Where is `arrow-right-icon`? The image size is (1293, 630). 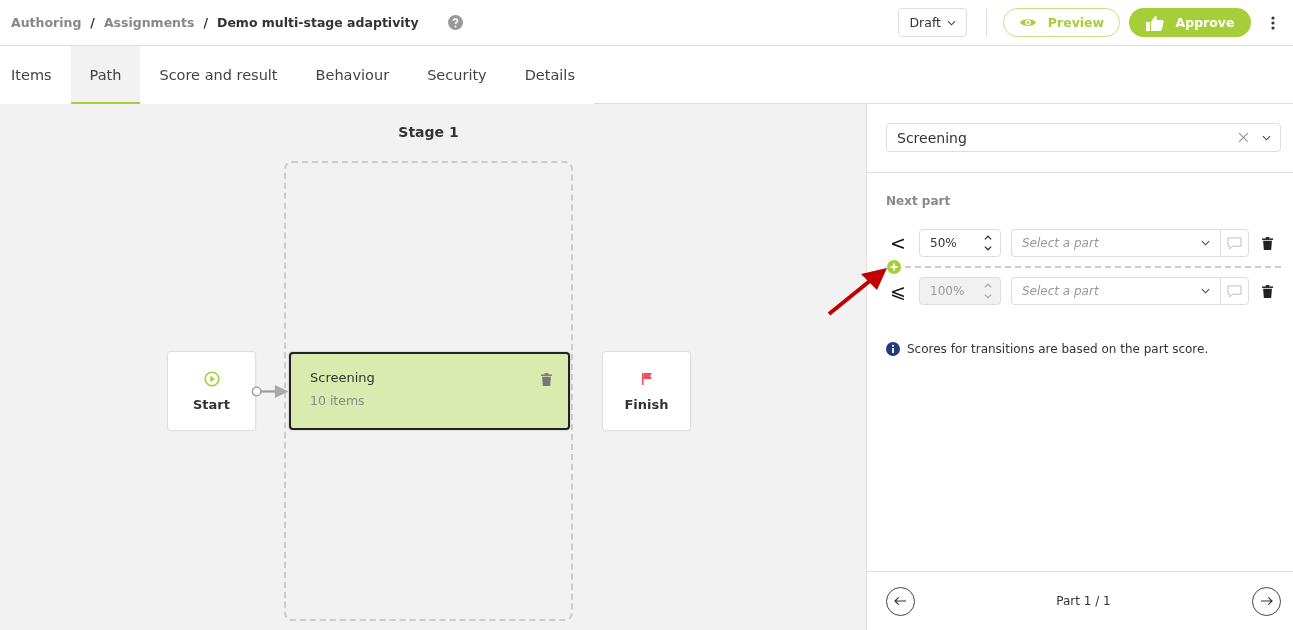
arrow-right-icon is located at coordinates (1266, 601).